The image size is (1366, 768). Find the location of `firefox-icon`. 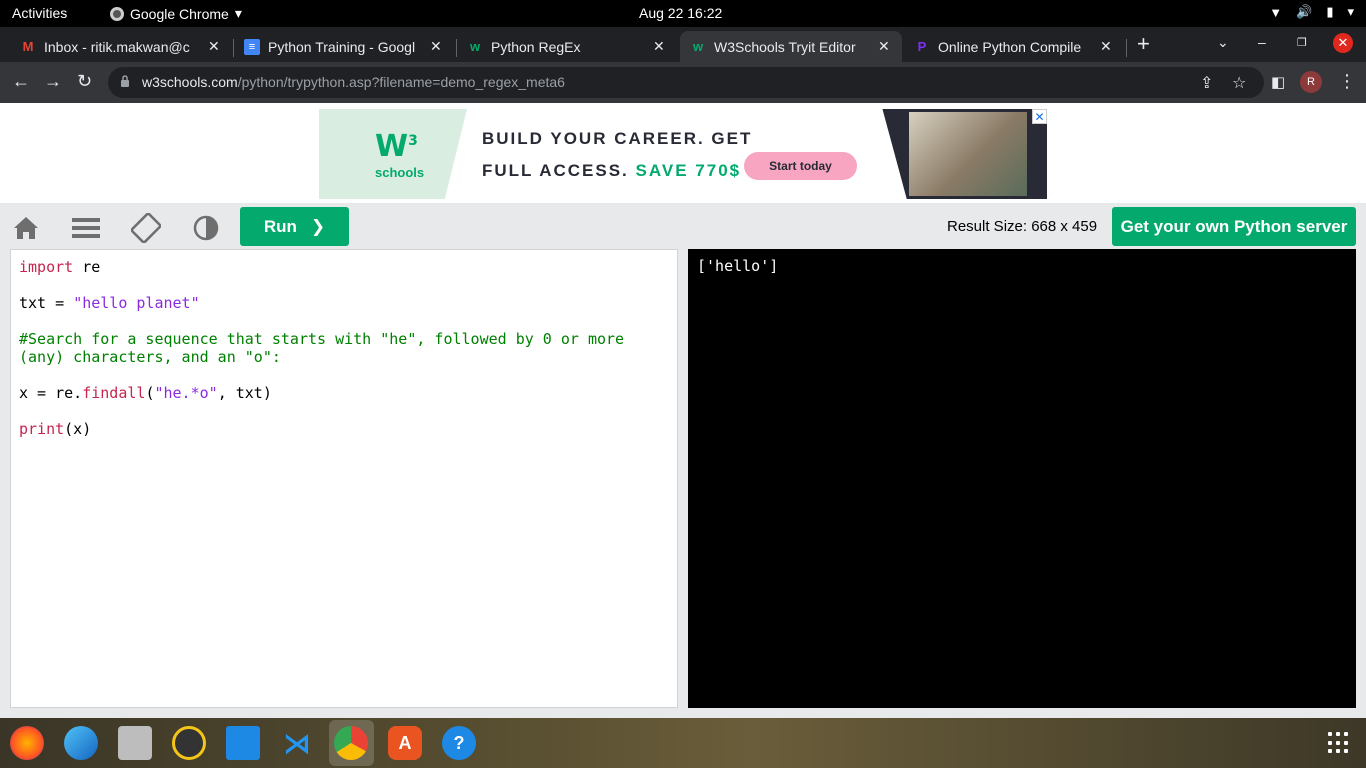

firefox-icon is located at coordinates (27, 743).